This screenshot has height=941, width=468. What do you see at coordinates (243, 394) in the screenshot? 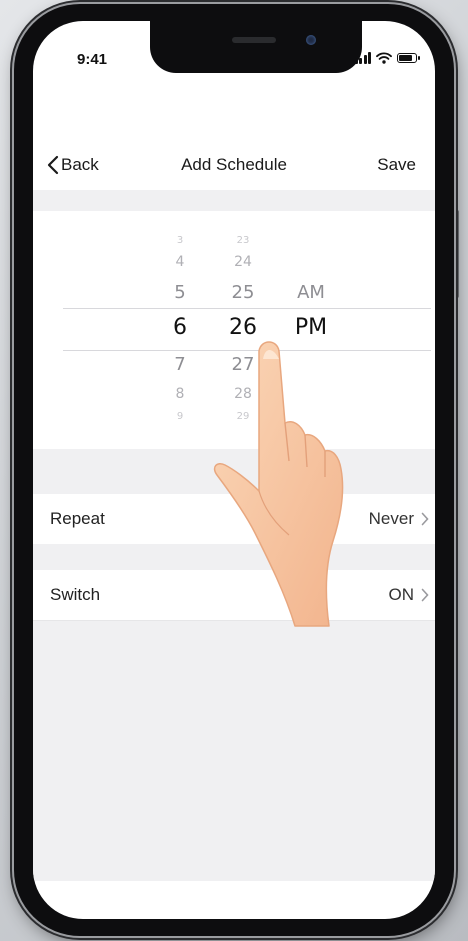
I see `minute-option: 28` at bounding box center [243, 394].